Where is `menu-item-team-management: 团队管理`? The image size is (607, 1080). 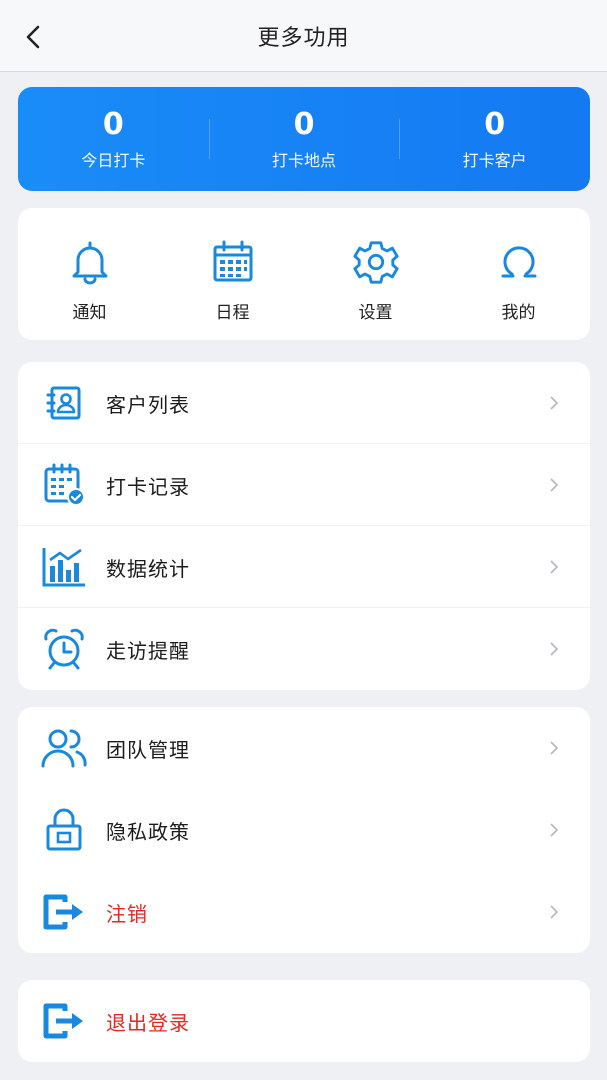 menu-item-team-management: 团队管理 is located at coordinates (304, 748).